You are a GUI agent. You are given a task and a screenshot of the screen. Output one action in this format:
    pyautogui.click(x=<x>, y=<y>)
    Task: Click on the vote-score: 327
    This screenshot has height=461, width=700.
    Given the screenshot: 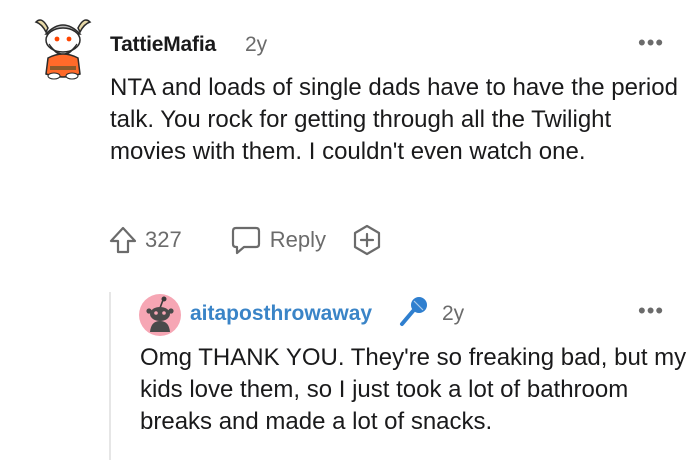 What is the action you would take?
    pyautogui.click(x=163, y=239)
    